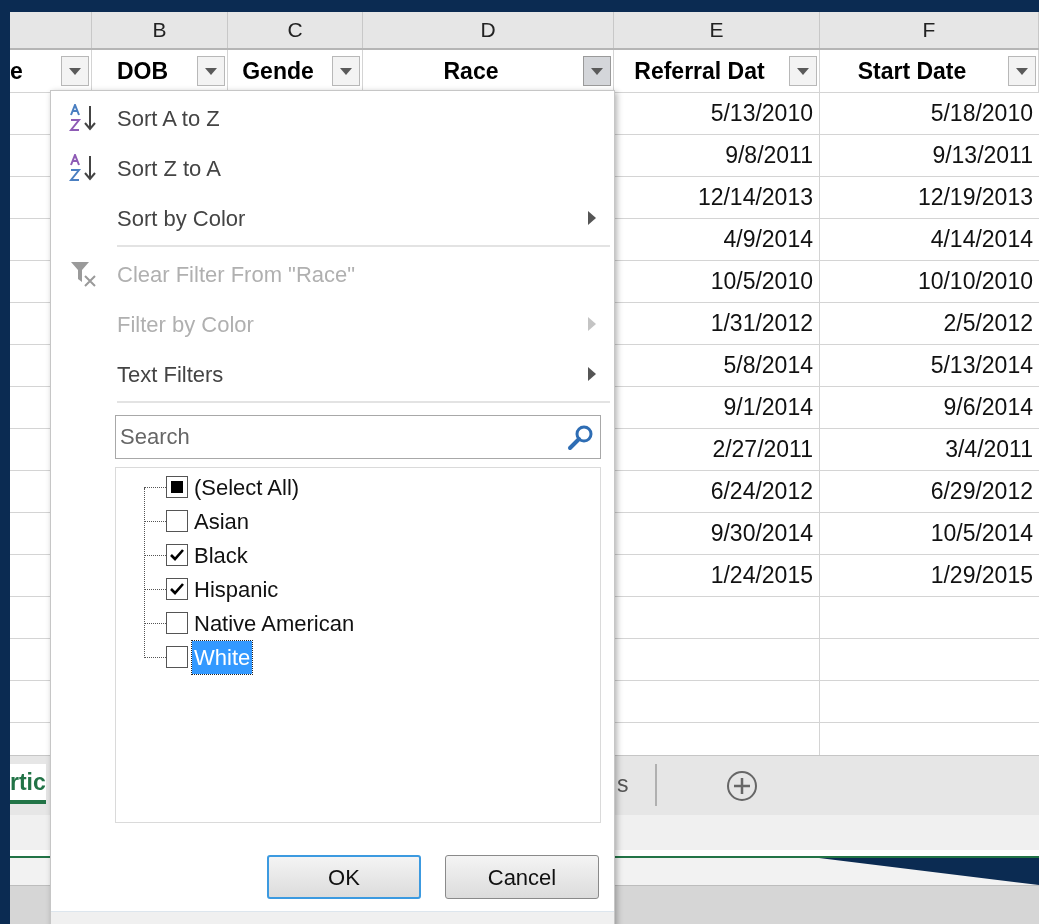 The image size is (1039, 924). Describe the element at coordinates (84, 274) in the screenshot. I see `clear-filter-icon` at that location.